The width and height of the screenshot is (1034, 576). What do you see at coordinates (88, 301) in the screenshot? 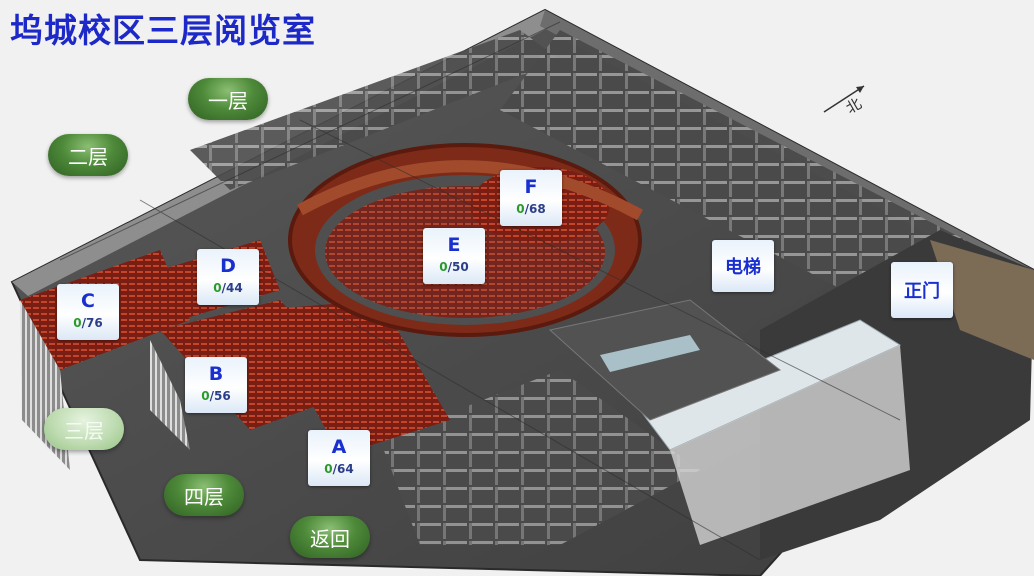
I see `zone-c-label: C` at bounding box center [88, 301].